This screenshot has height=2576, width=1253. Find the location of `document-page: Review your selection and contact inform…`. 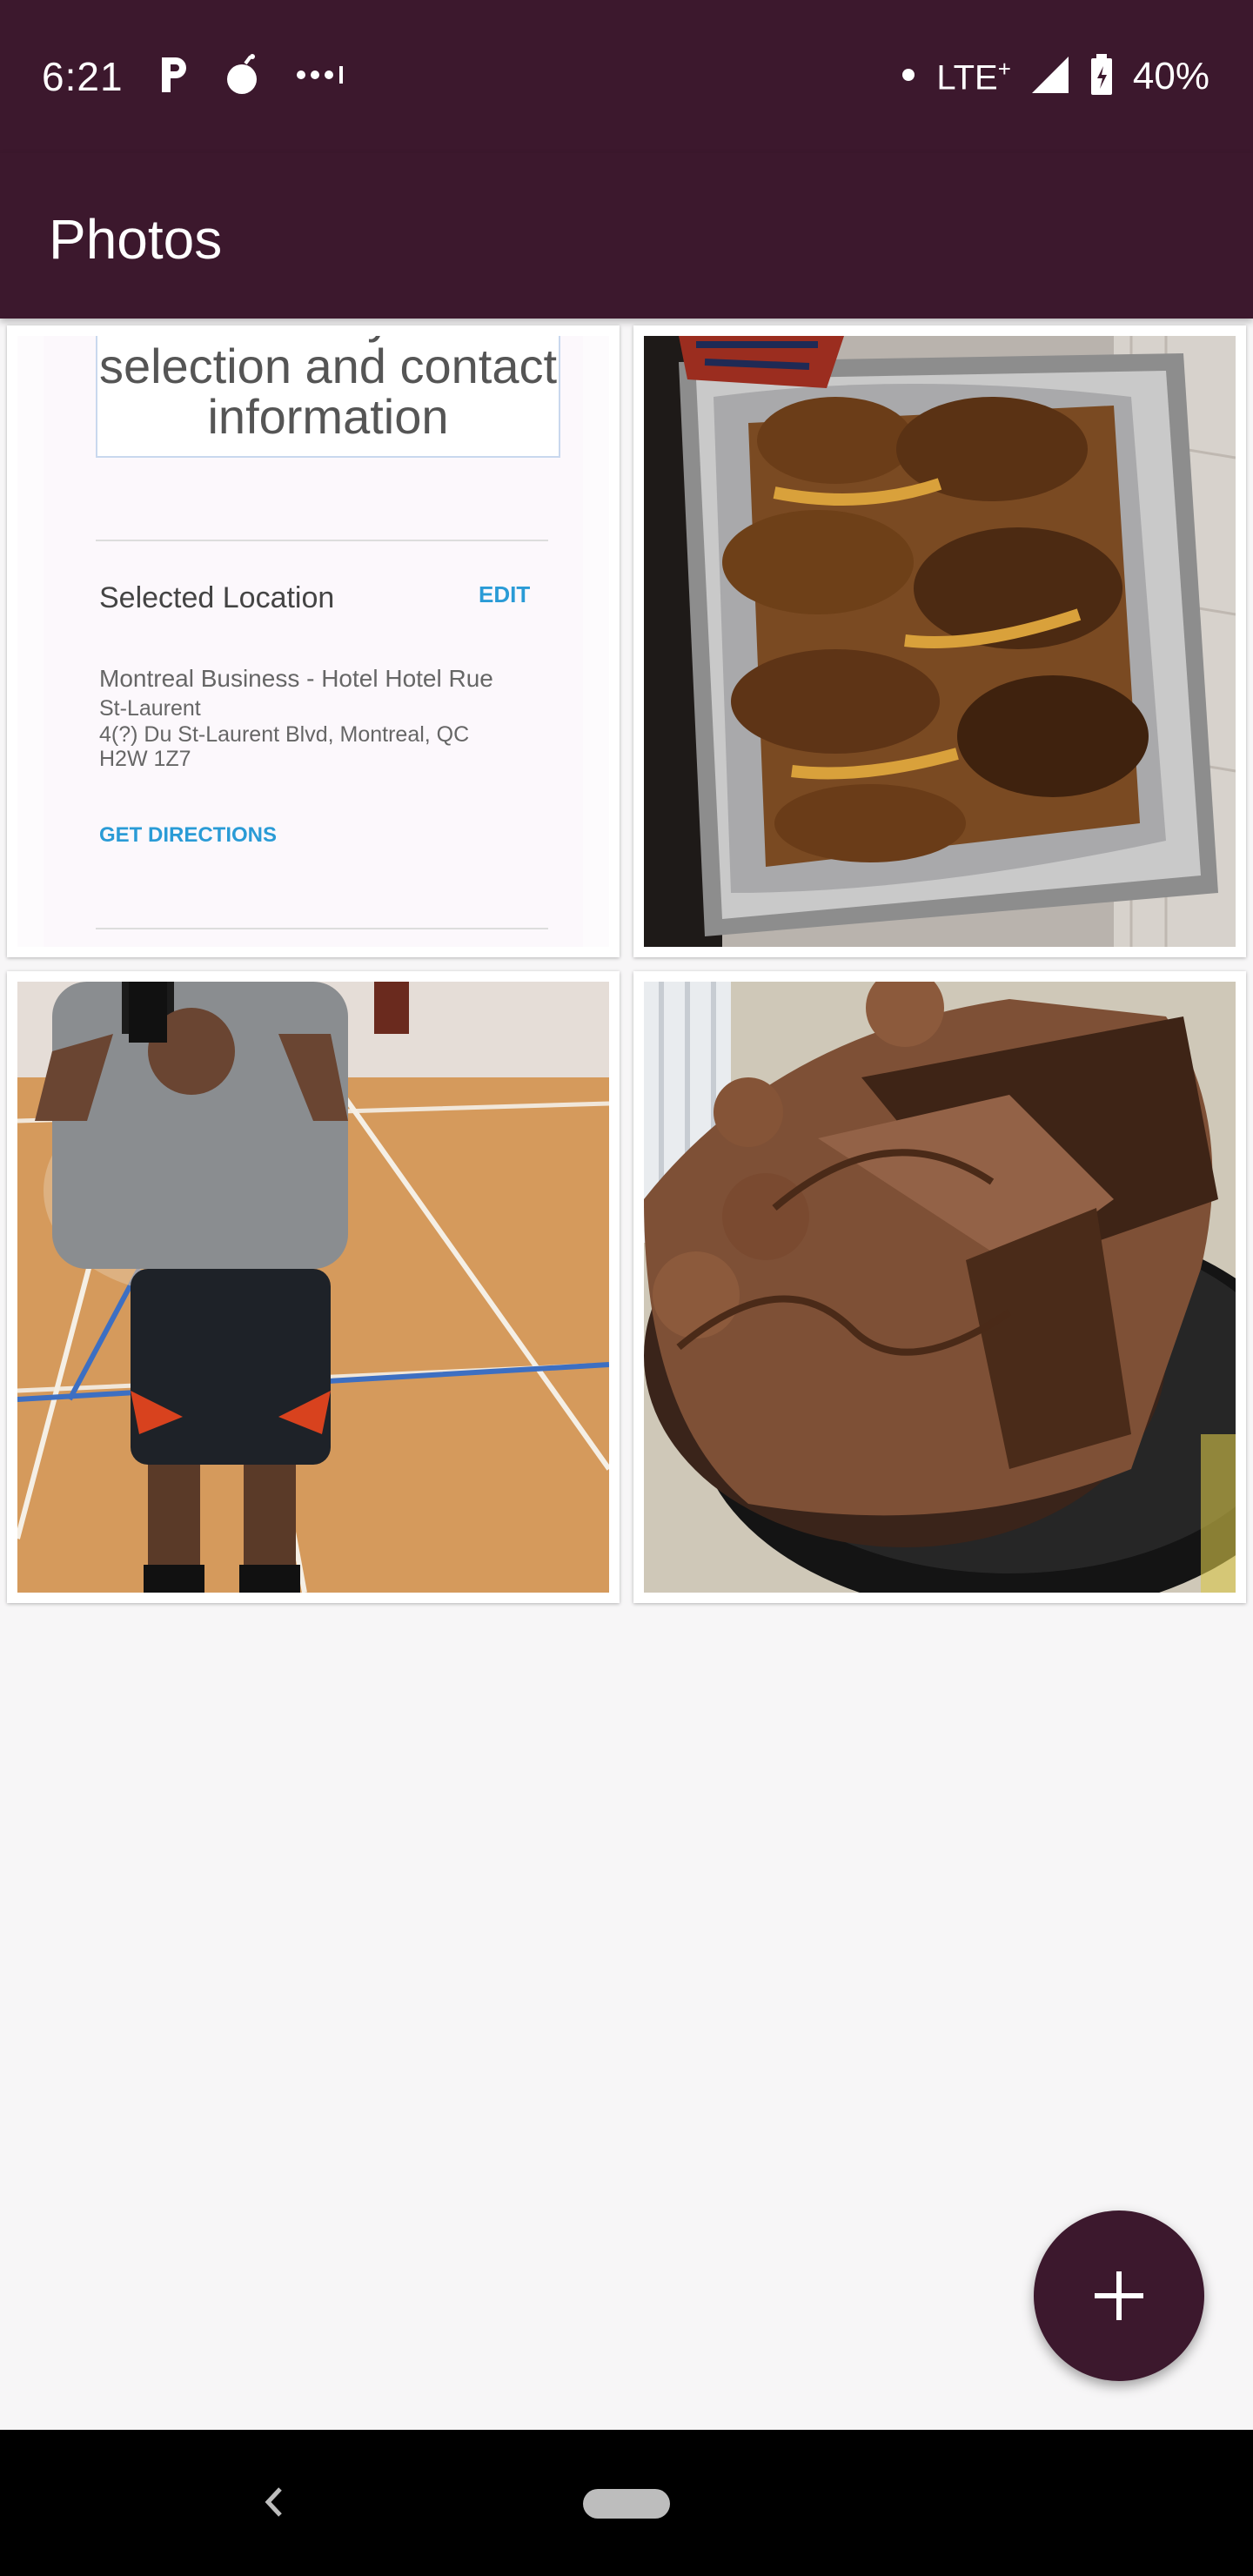

document-page: Review your selection and contact inform… is located at coordinates (313, 641).